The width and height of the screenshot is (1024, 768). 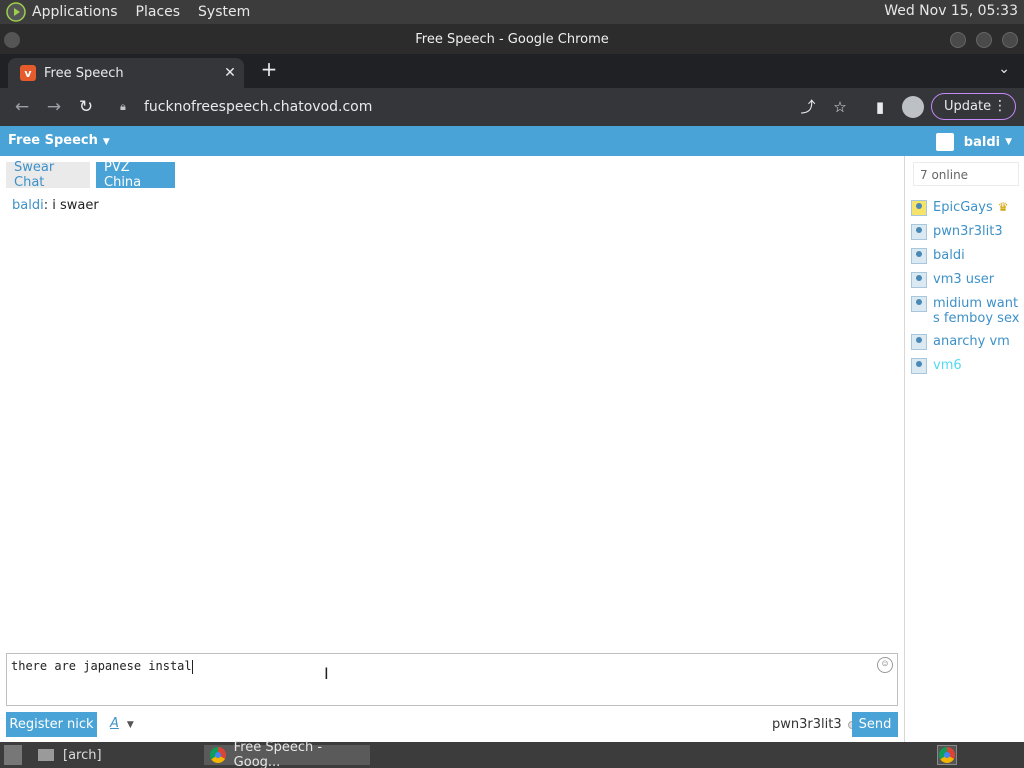 What do you see at coordinates (958, 40) in the screenshot?
I see `minimize-button` at bounding box center [958, 40].